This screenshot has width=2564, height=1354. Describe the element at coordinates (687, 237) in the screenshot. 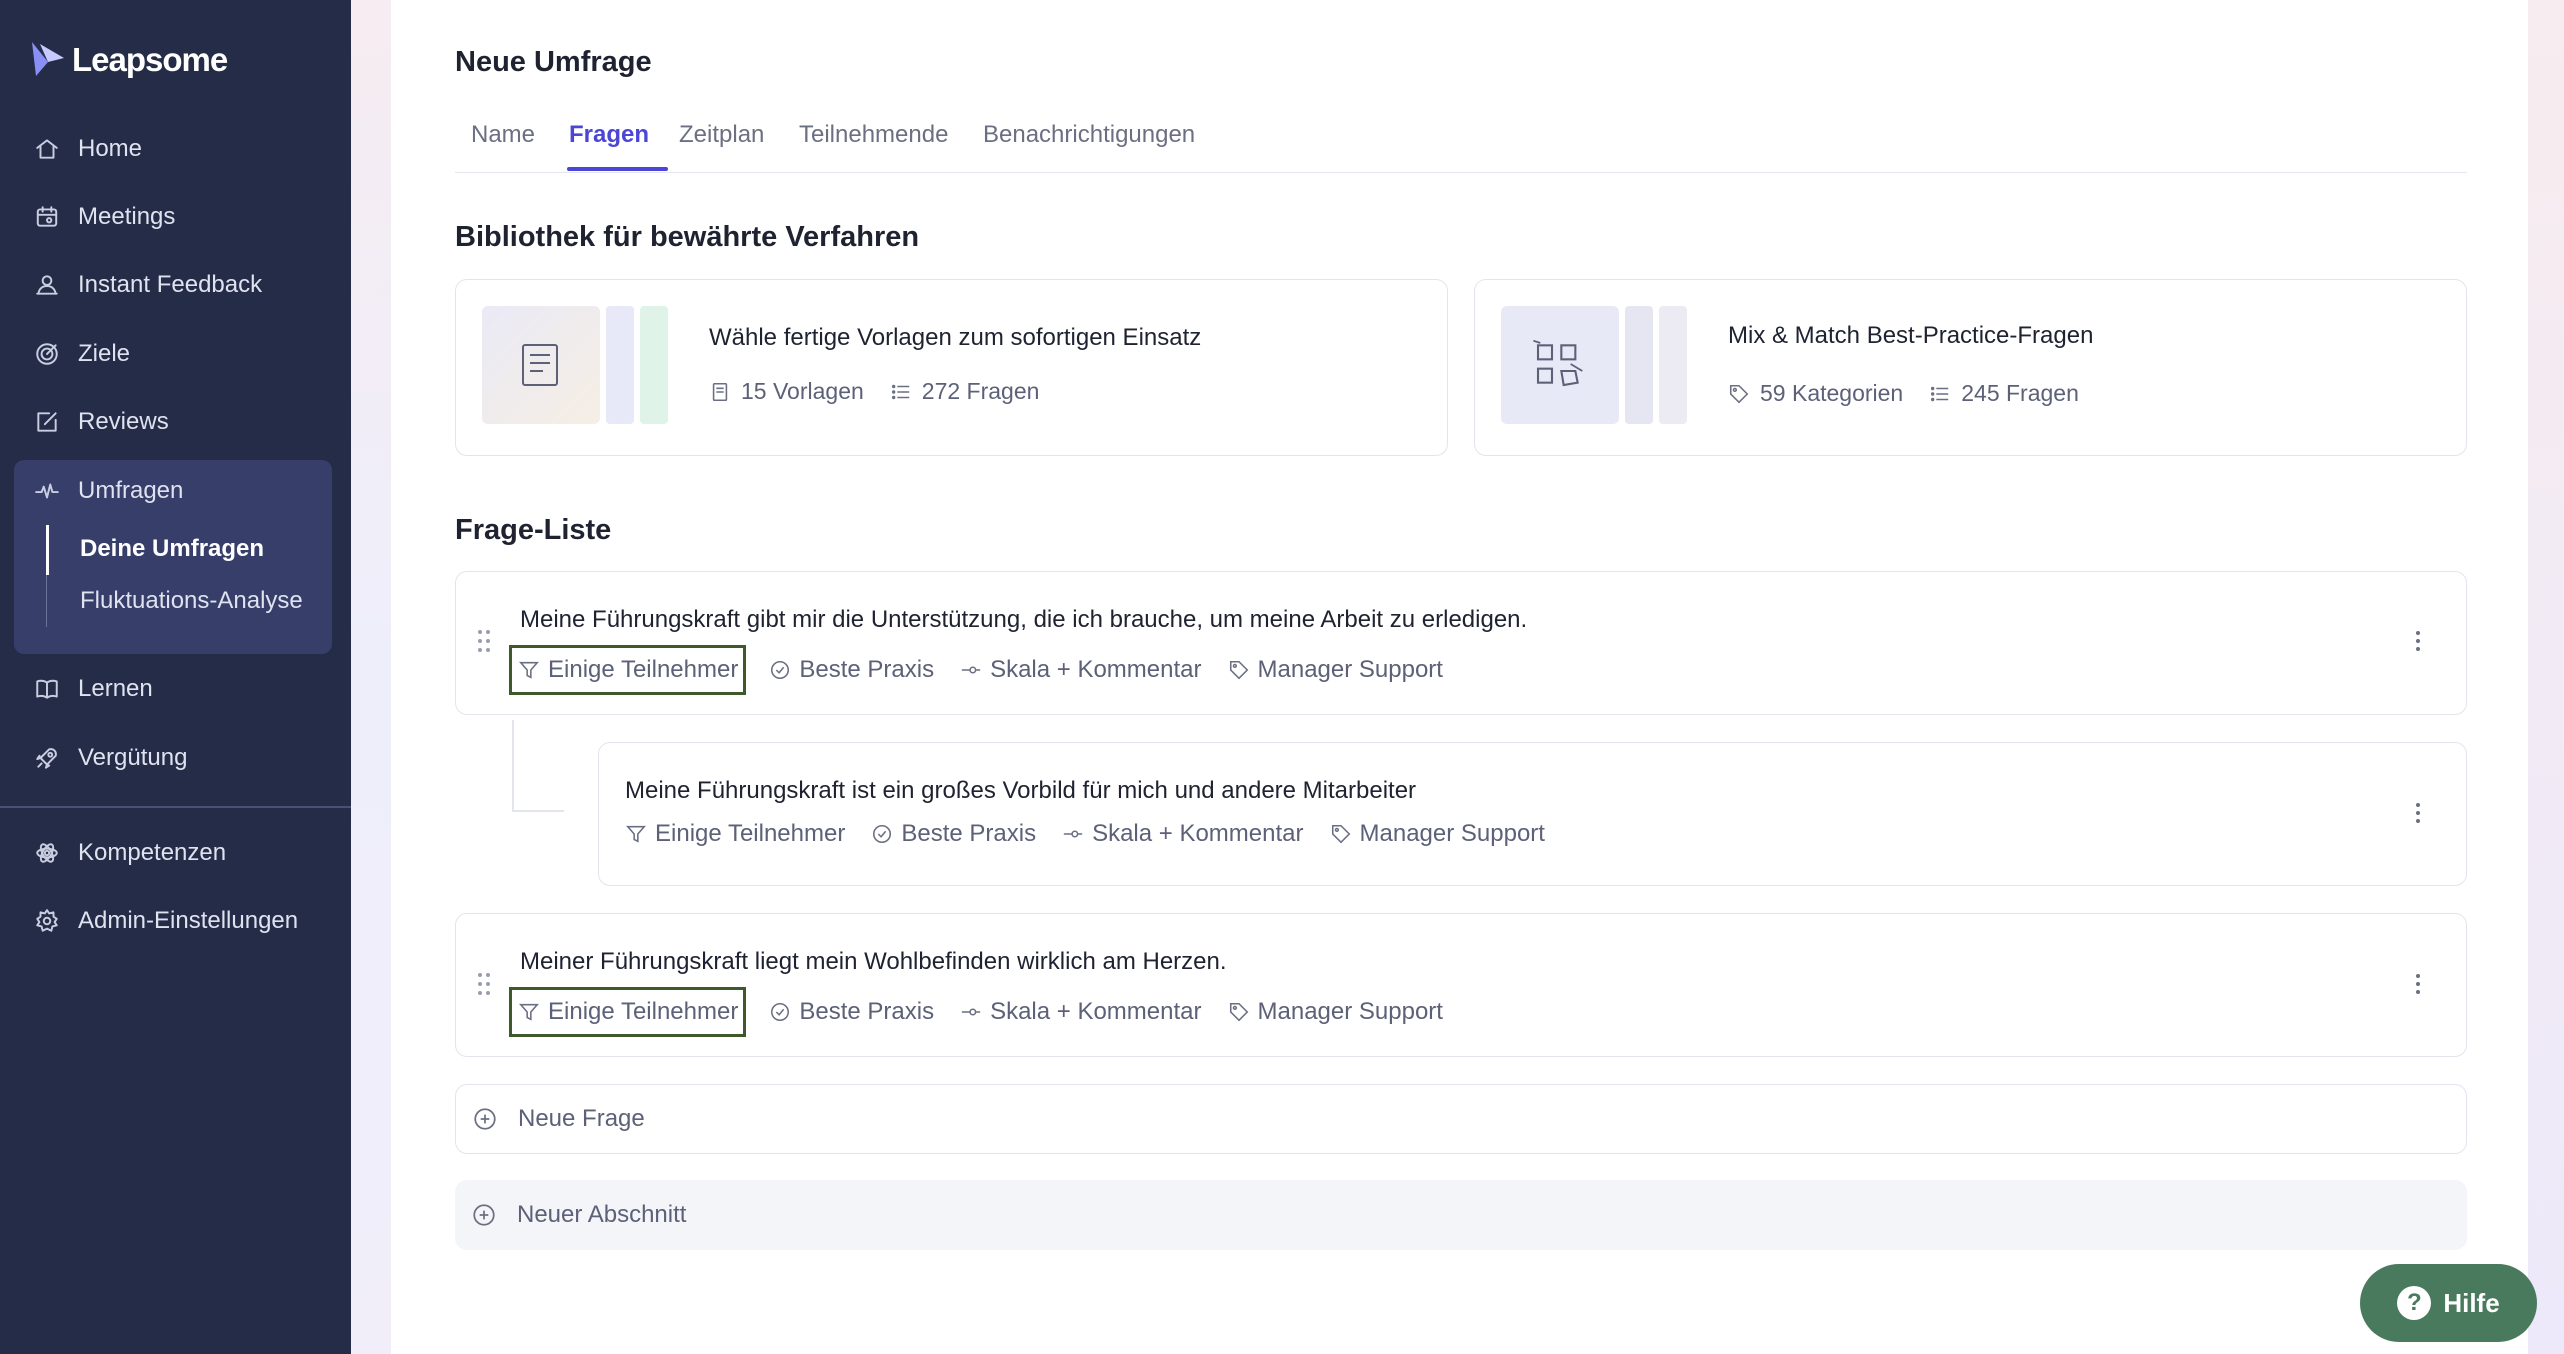

I see `library-section-title: Bibliothek für bewährte Verfahren` at that location.